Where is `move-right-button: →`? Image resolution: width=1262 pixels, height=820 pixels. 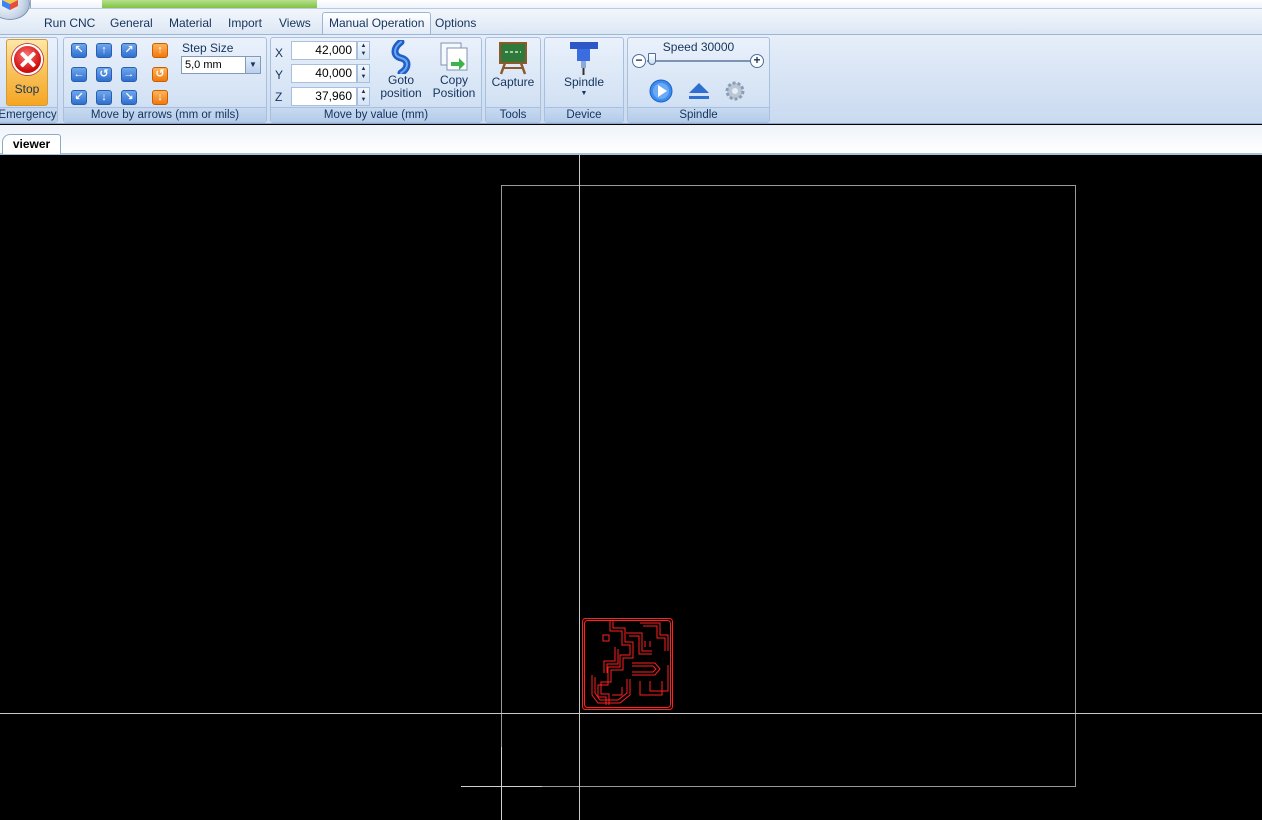
move-right-button: → is located at coordinates (129, 74).